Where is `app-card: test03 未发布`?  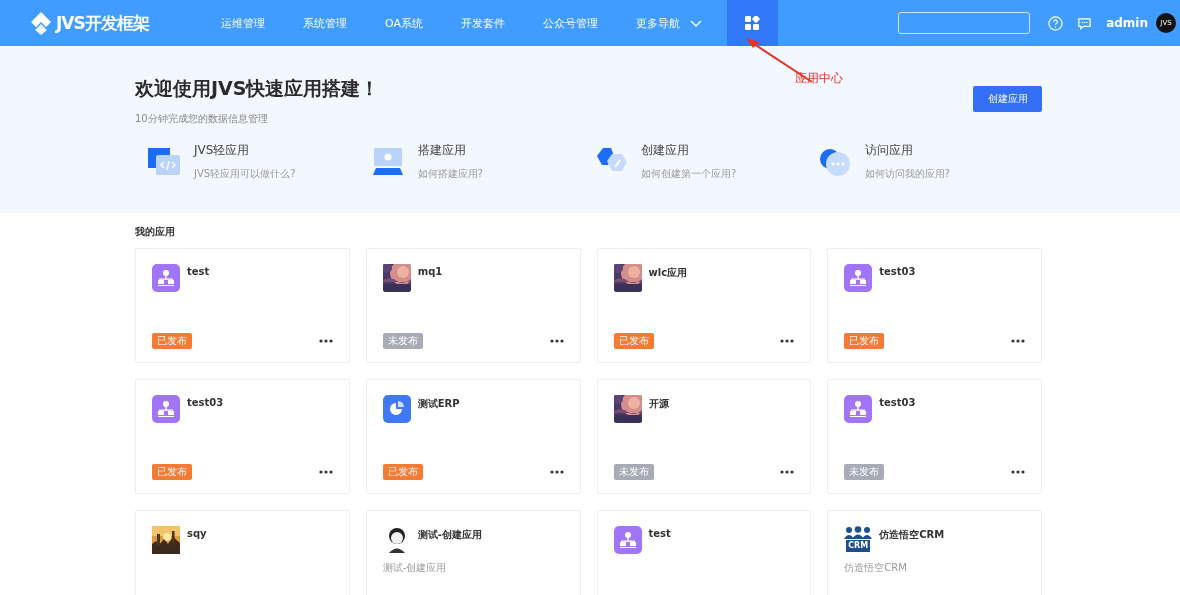
app-card: test03 未发布 is located at coordinates (934, 436).